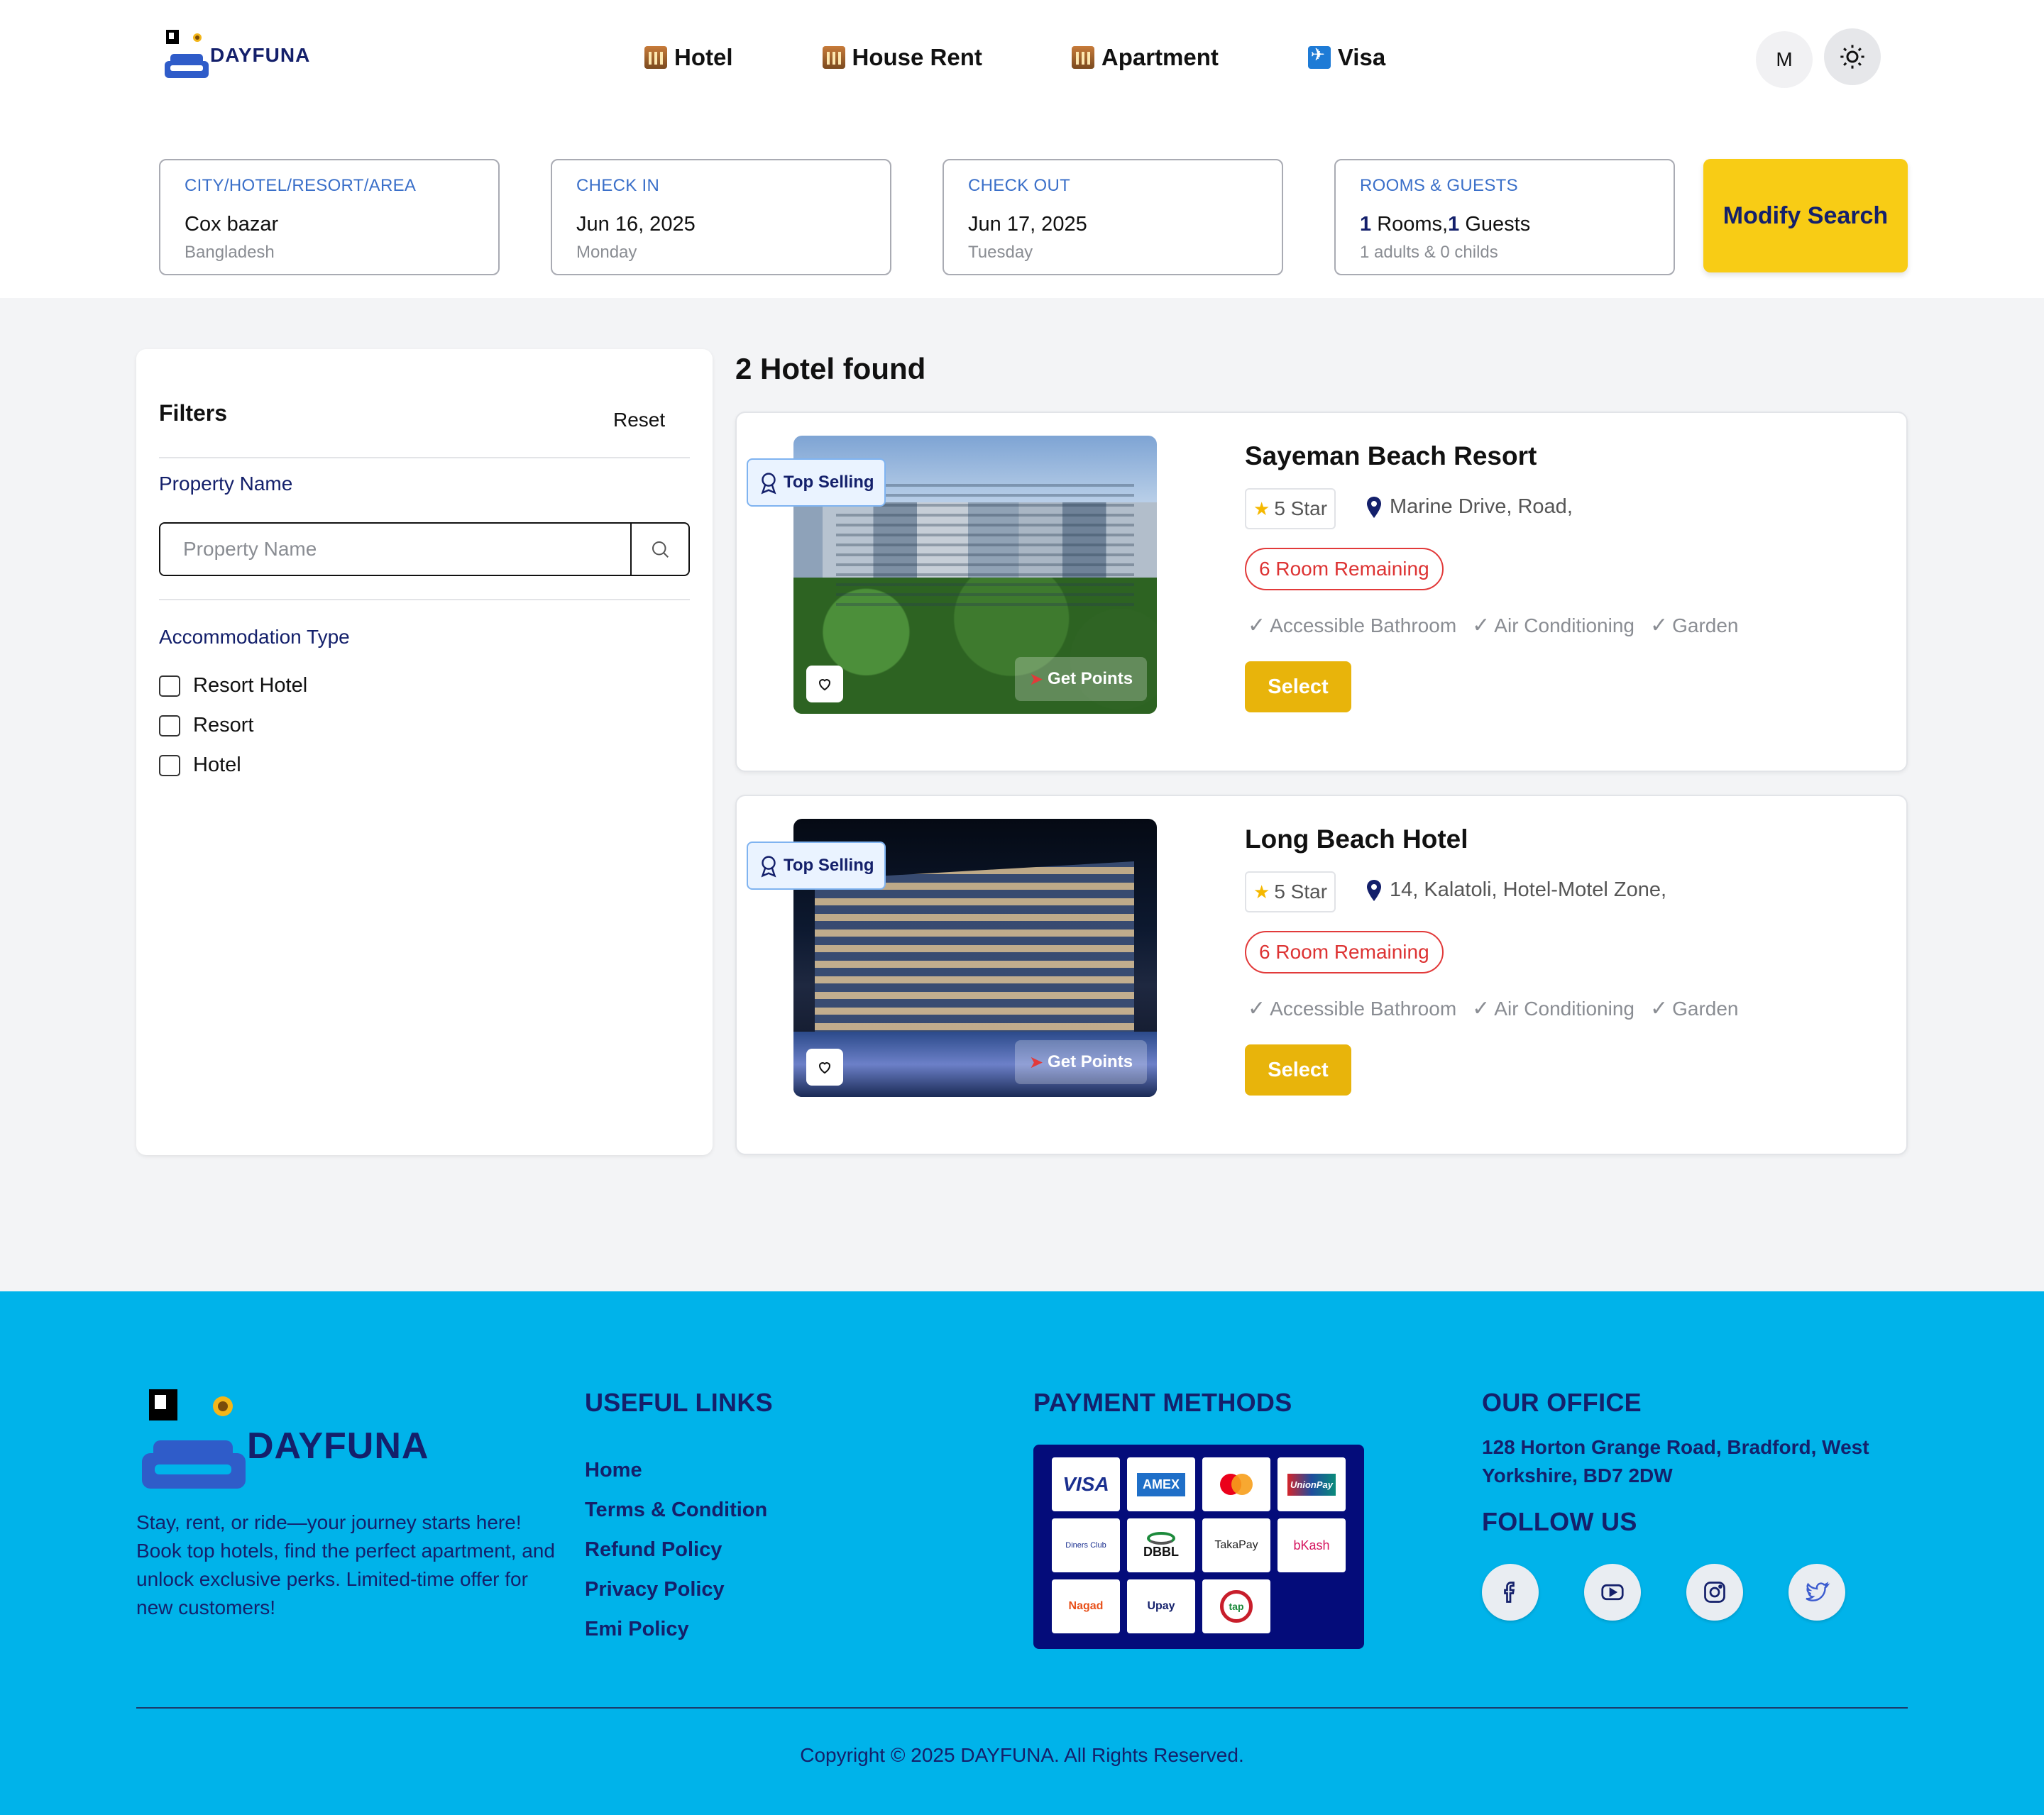  What do you see at coordinates (653, 1550) in the screenshot?
I see `footer-link-refund: Refund Policy` at bounding box center [653, 1550].